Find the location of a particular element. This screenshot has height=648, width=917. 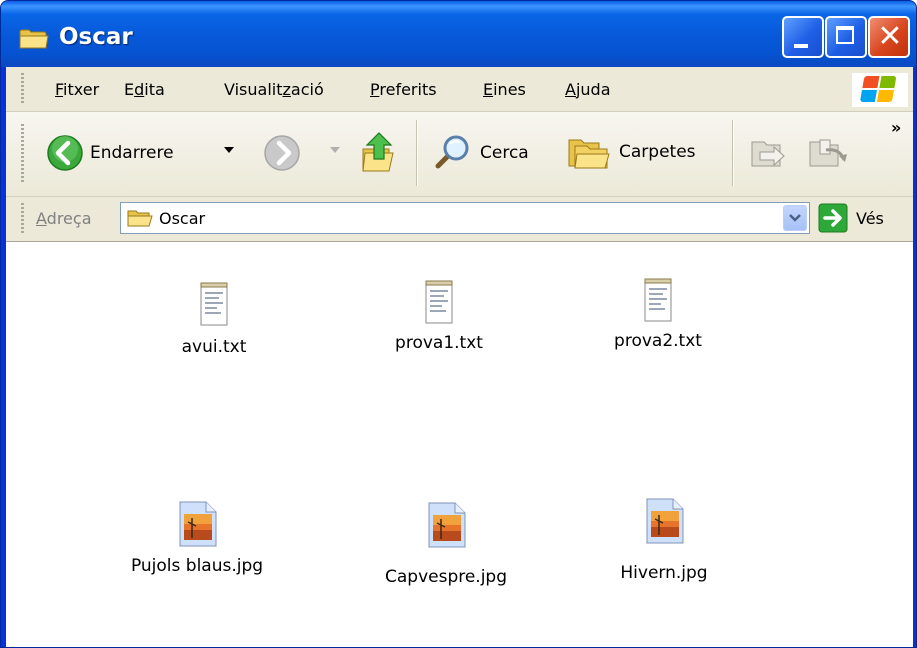

chevron-down-icon is located at coordinates (795, 218).